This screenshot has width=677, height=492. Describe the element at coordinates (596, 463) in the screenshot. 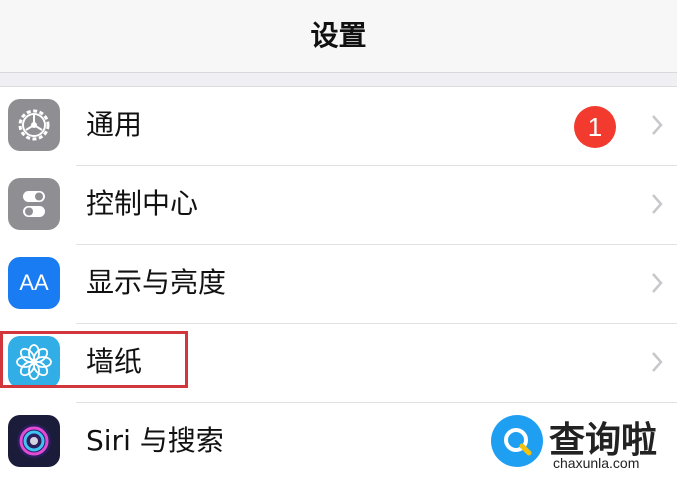

I see `watermark-subtext: chaxunla.com` at that location.